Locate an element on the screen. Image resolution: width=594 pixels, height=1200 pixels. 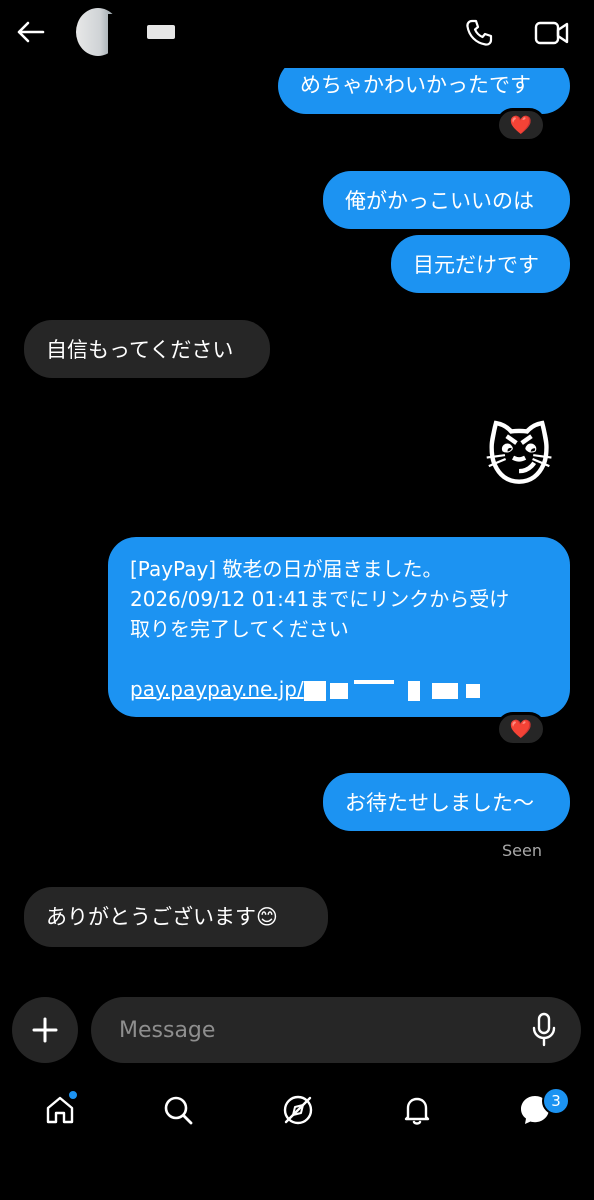
back-button is located at coordinates (30, 32).